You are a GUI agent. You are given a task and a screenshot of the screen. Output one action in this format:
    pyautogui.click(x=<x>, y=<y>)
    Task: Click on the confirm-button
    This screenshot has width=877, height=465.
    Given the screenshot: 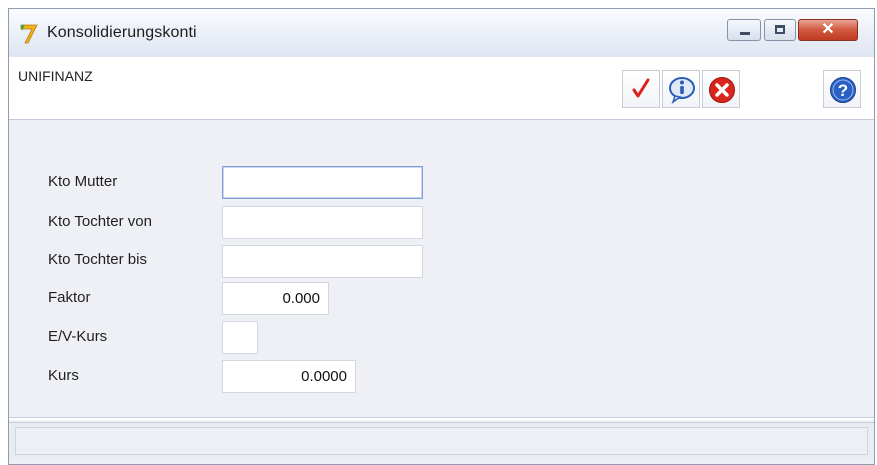 What is the action you would take?
    pyautogui.click(x=641, y=89)
    